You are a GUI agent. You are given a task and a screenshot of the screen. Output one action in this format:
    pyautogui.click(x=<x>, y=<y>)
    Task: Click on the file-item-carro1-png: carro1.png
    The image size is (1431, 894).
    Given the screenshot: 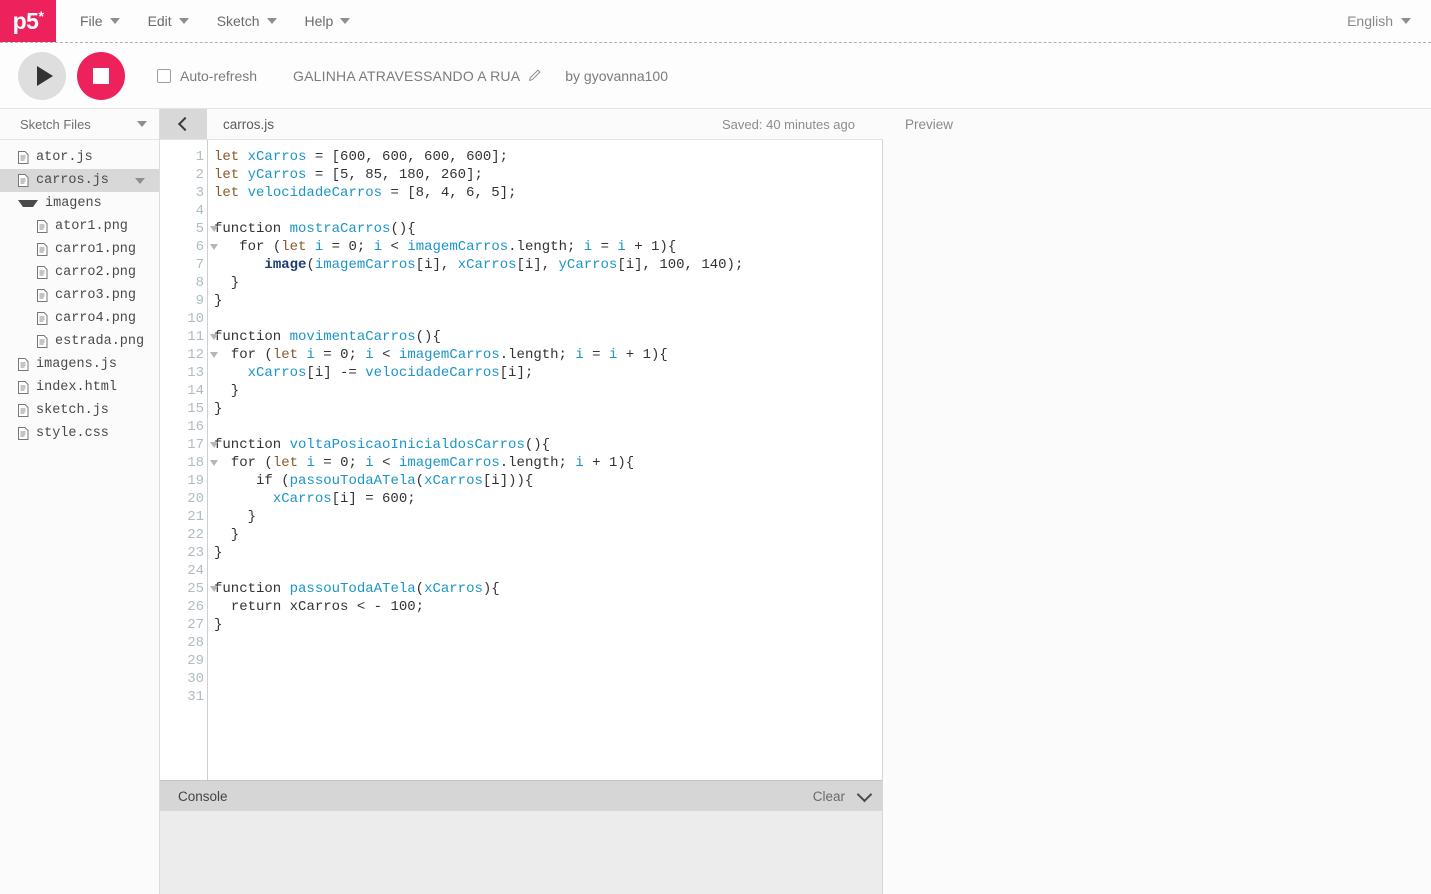 What is the action you would take?
    pyautogui.click(x=79, y=249)
    